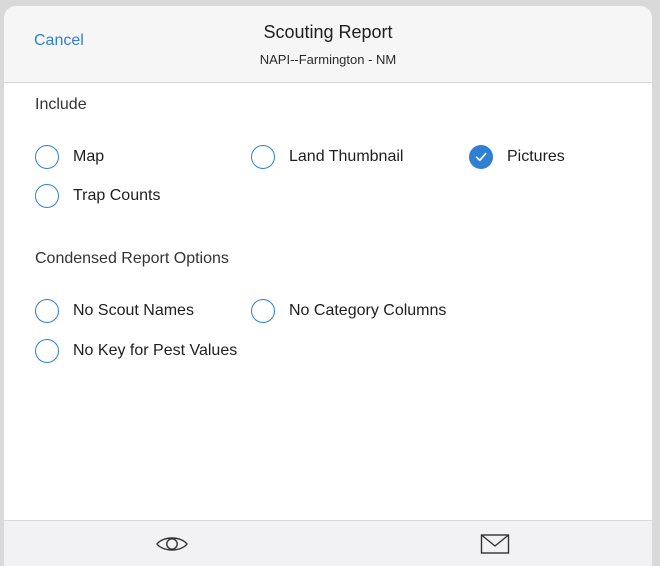 Image resolution: width=660 pixels, height=566 pixels. I want to click on option-trap-counts: Trap Counts, so click(97, 196).